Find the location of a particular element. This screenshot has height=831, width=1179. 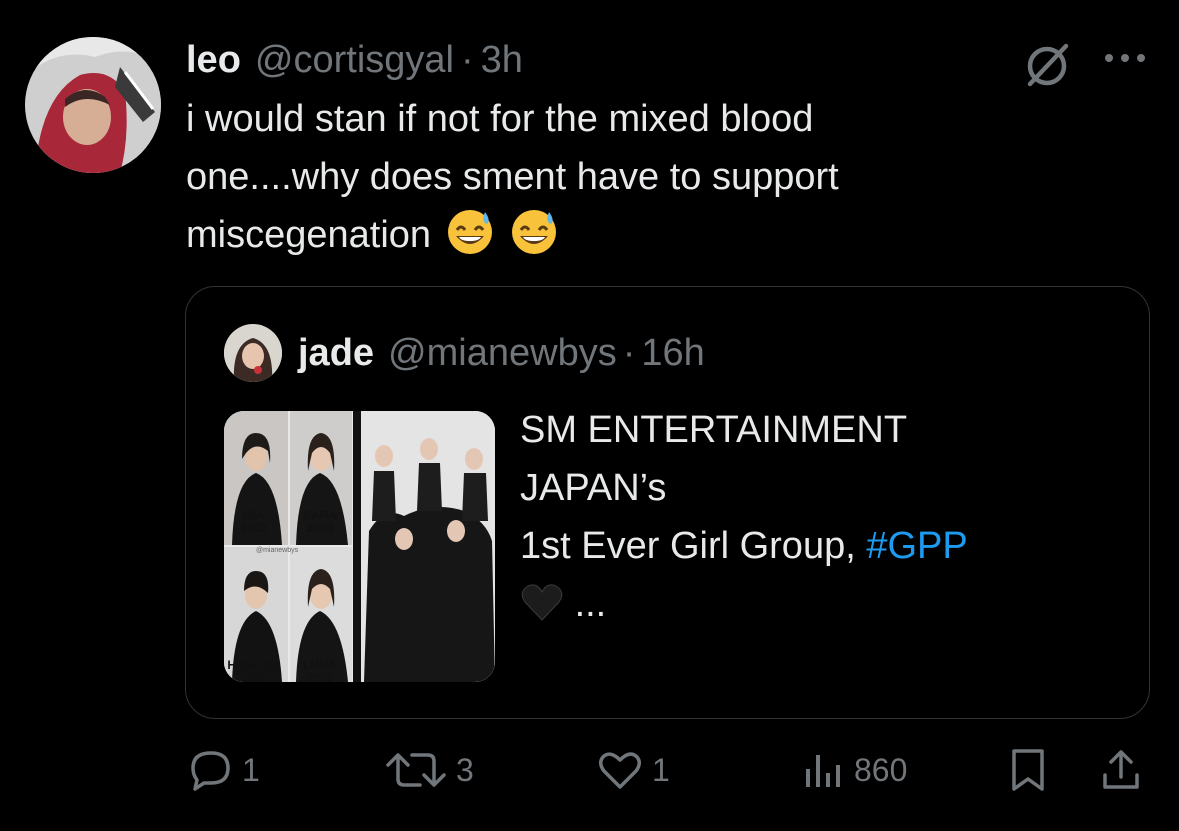

like-count: 1 is located at coordinates (661, 769).